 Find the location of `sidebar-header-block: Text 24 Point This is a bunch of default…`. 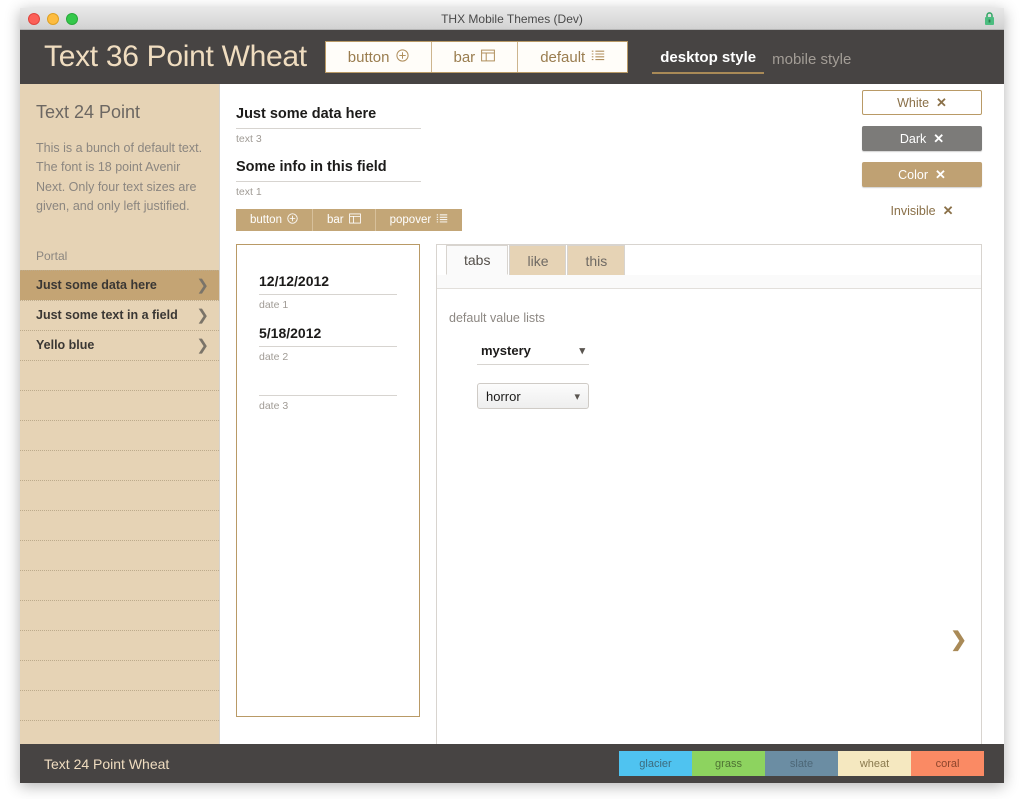

sidebar-header-block: Text 24 Point This is a bunch of default… is located at coordinates (119, 150).